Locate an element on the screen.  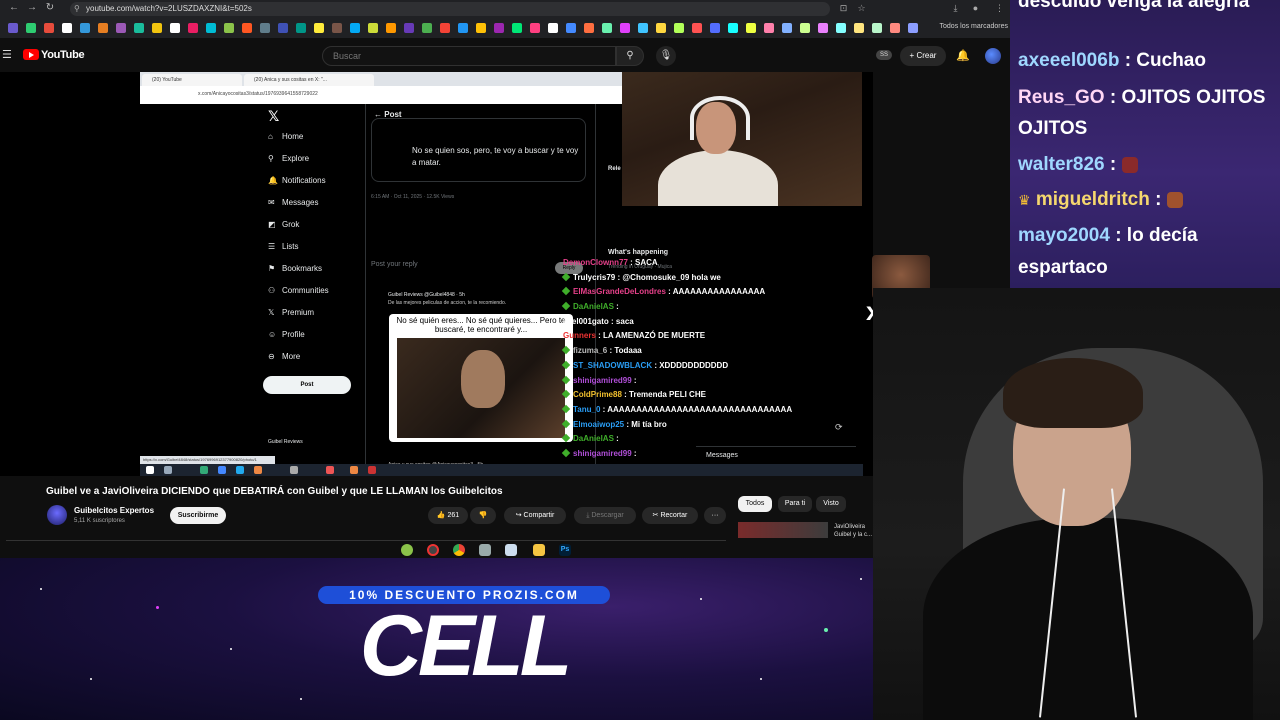
clip-button: ✂ Recortar is located at coordinates (670, 515).